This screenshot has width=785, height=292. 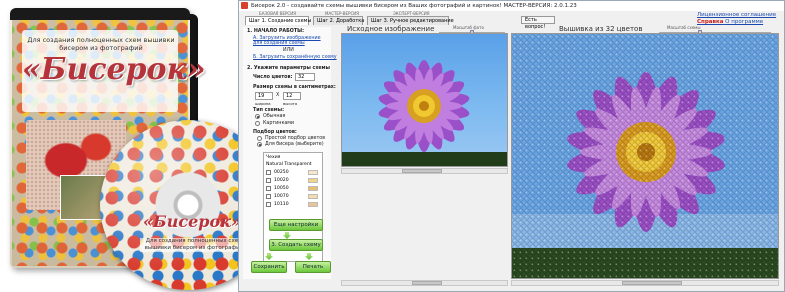 What do you see at coordinates (468, 27) in the screenshot?
I see `photo-zoom-label: Масштаб фото` at bounding box center [468, 27].